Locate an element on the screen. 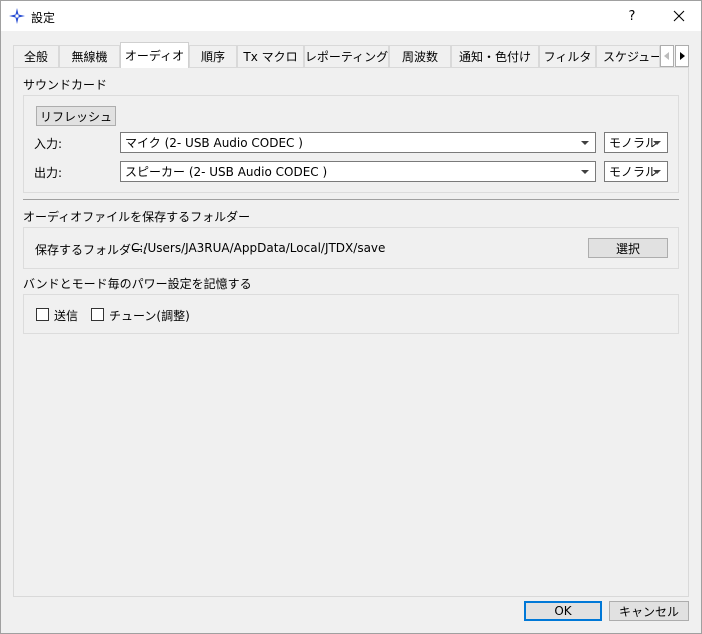 Image resolution: width=702 pixels, height=634 pixels. help-icon: ? is located at coordinates (632, 16).